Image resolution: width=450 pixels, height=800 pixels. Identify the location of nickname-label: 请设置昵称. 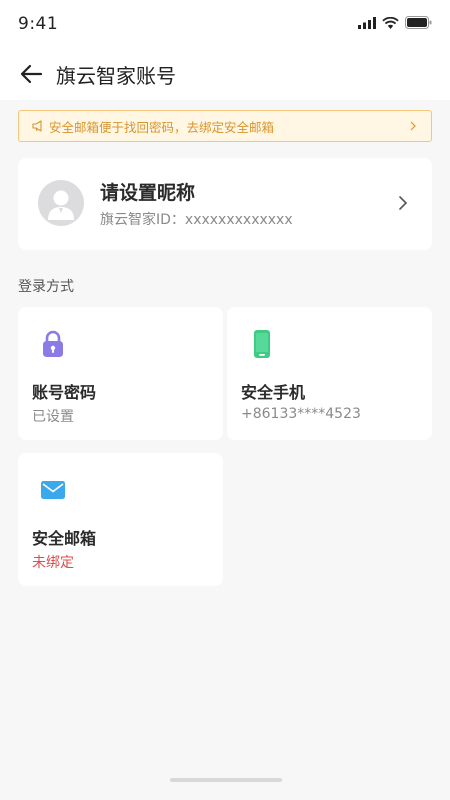
(148, 193).